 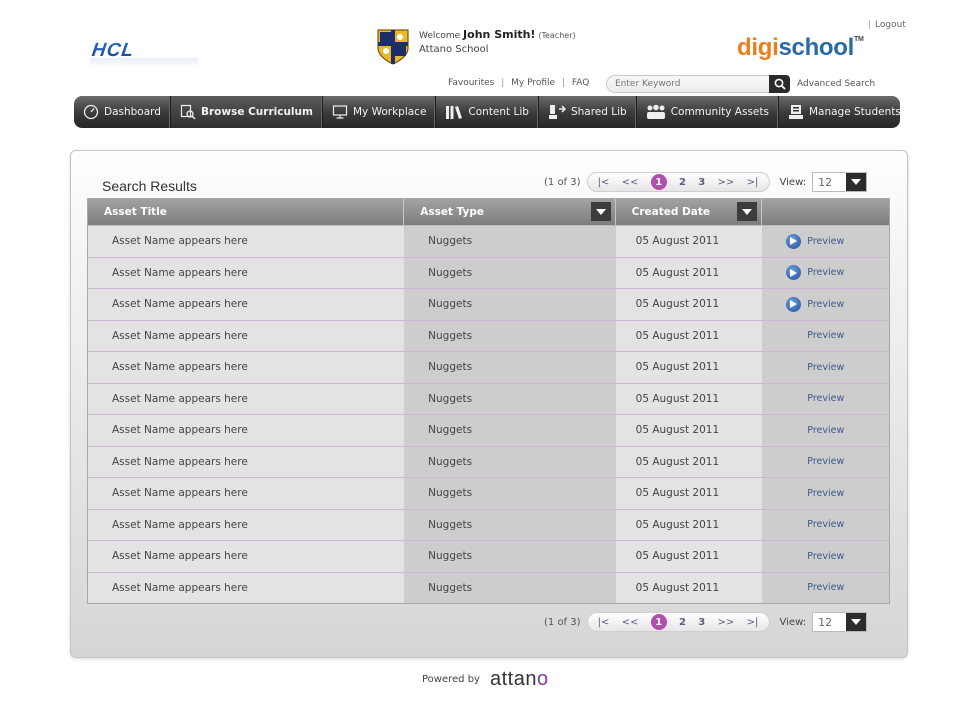 I want to click on pager-bottom: (1 of 3) |< << 1 2 3 >> >| View: 12, so click(x=706, y=622).